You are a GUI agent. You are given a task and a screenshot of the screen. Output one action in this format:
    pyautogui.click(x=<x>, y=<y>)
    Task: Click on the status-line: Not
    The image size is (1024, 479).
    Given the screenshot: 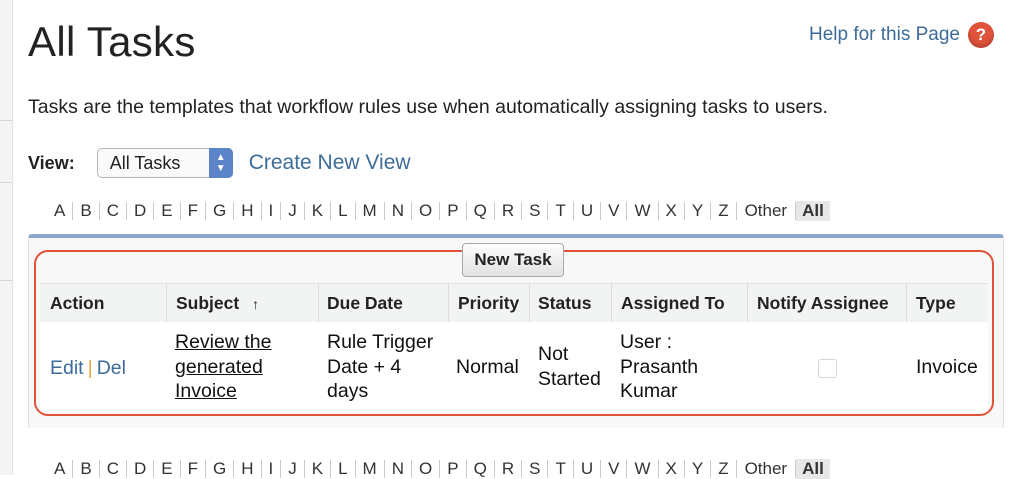 What is the action you would take?
    pyautogui.click(x=553, y=354)
    